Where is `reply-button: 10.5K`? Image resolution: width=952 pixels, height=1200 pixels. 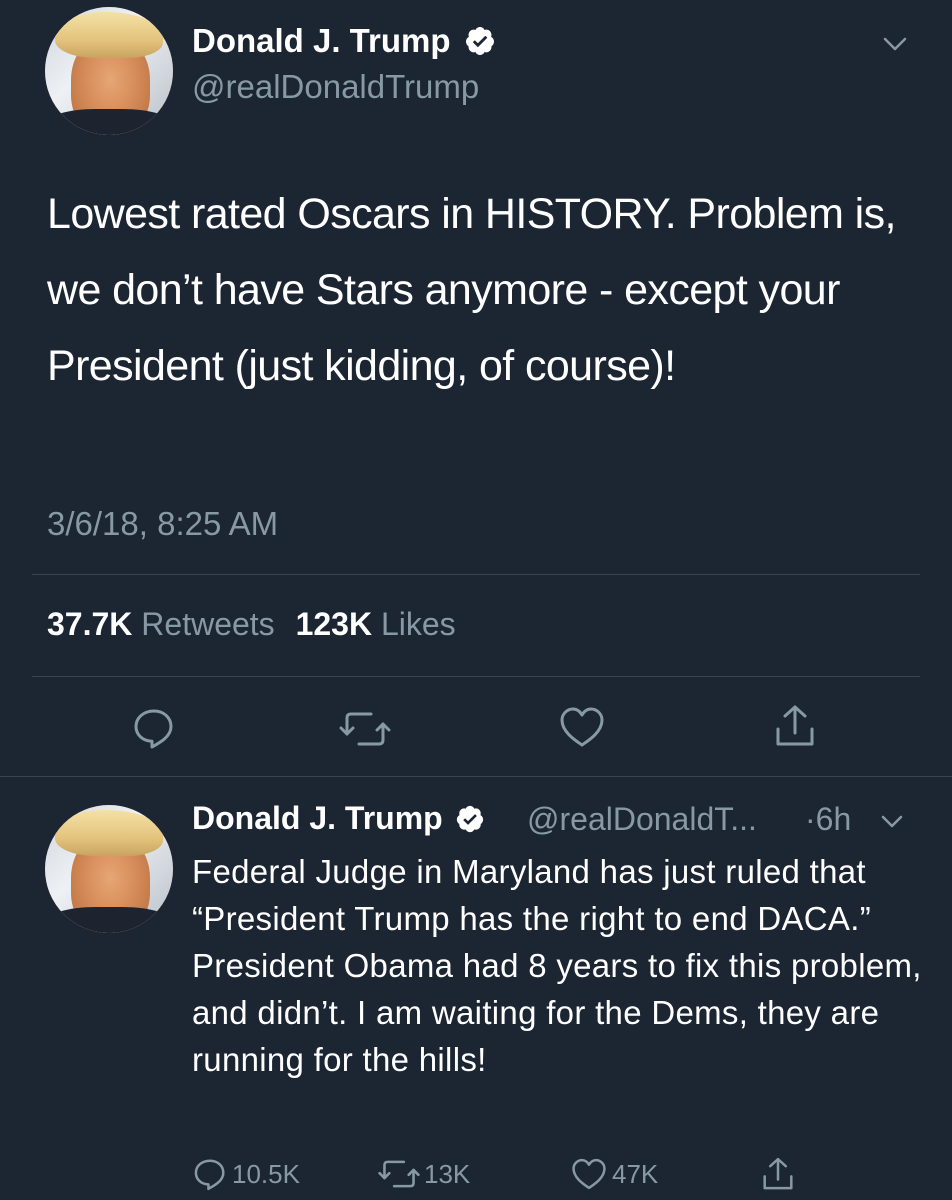
reply-button: 10.5K is located at coordinates (246, 1174).